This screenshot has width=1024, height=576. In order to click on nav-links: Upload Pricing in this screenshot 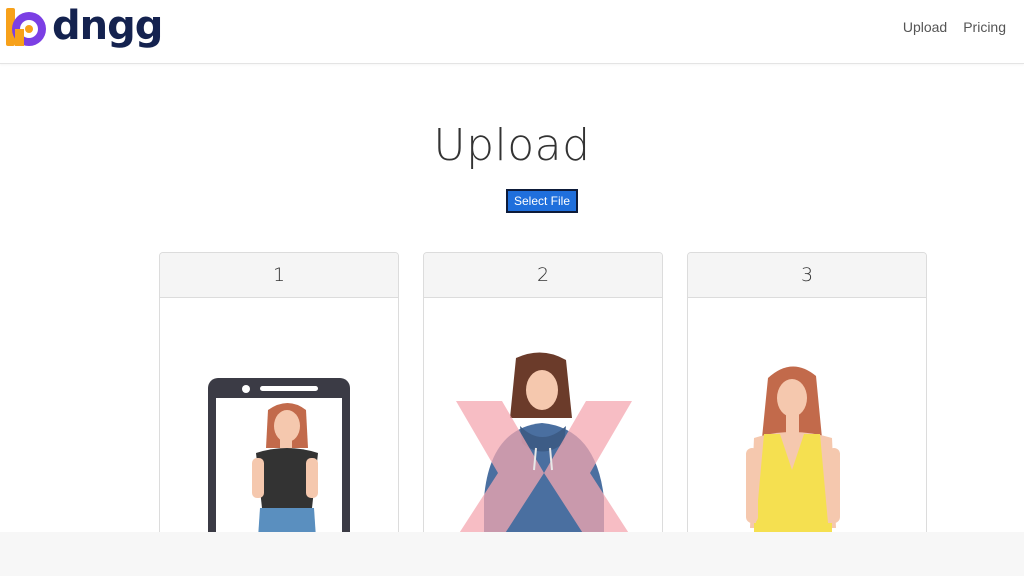, I will do `click(954, 27)`.